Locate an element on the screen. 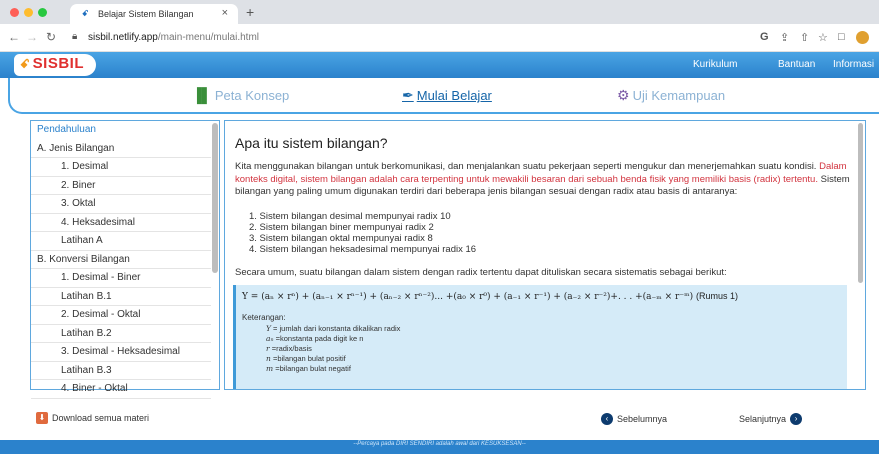  tab-title: Belajar Sistem Bilangan is located at coordinates (146, 14).